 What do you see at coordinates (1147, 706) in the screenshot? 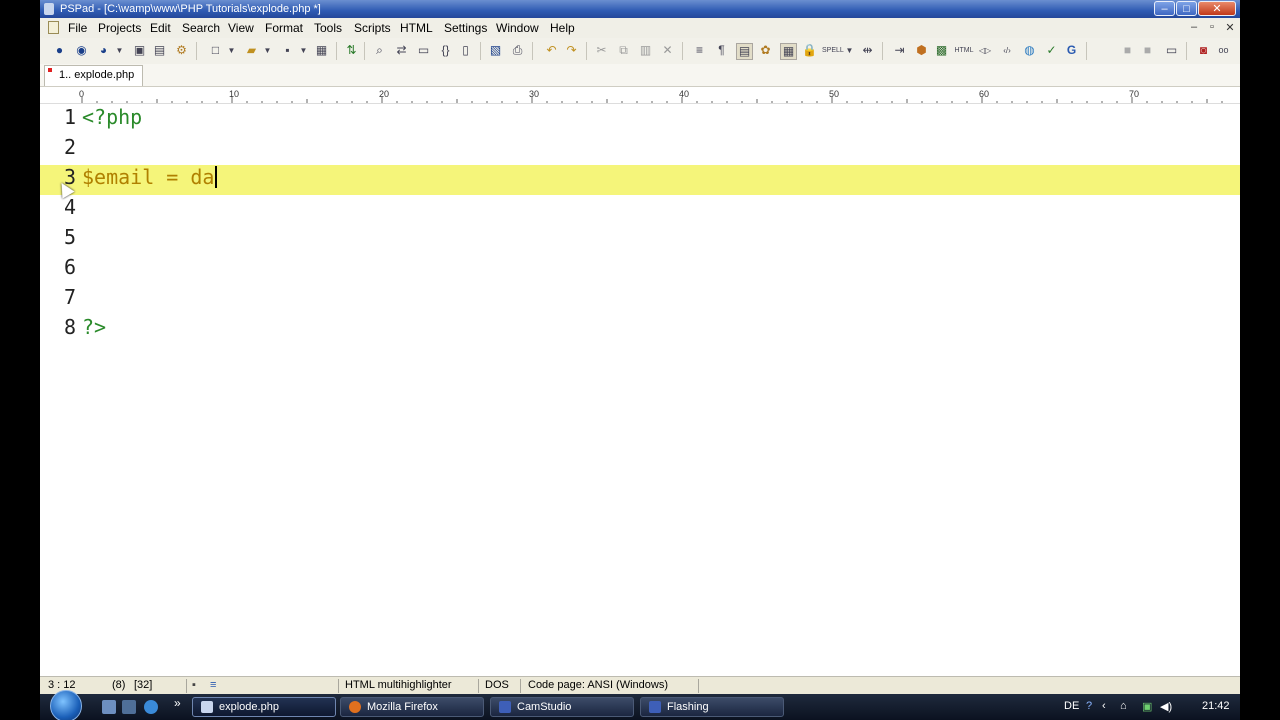
I see `shield-icon: ▣` at bounding box center [1147, 706].